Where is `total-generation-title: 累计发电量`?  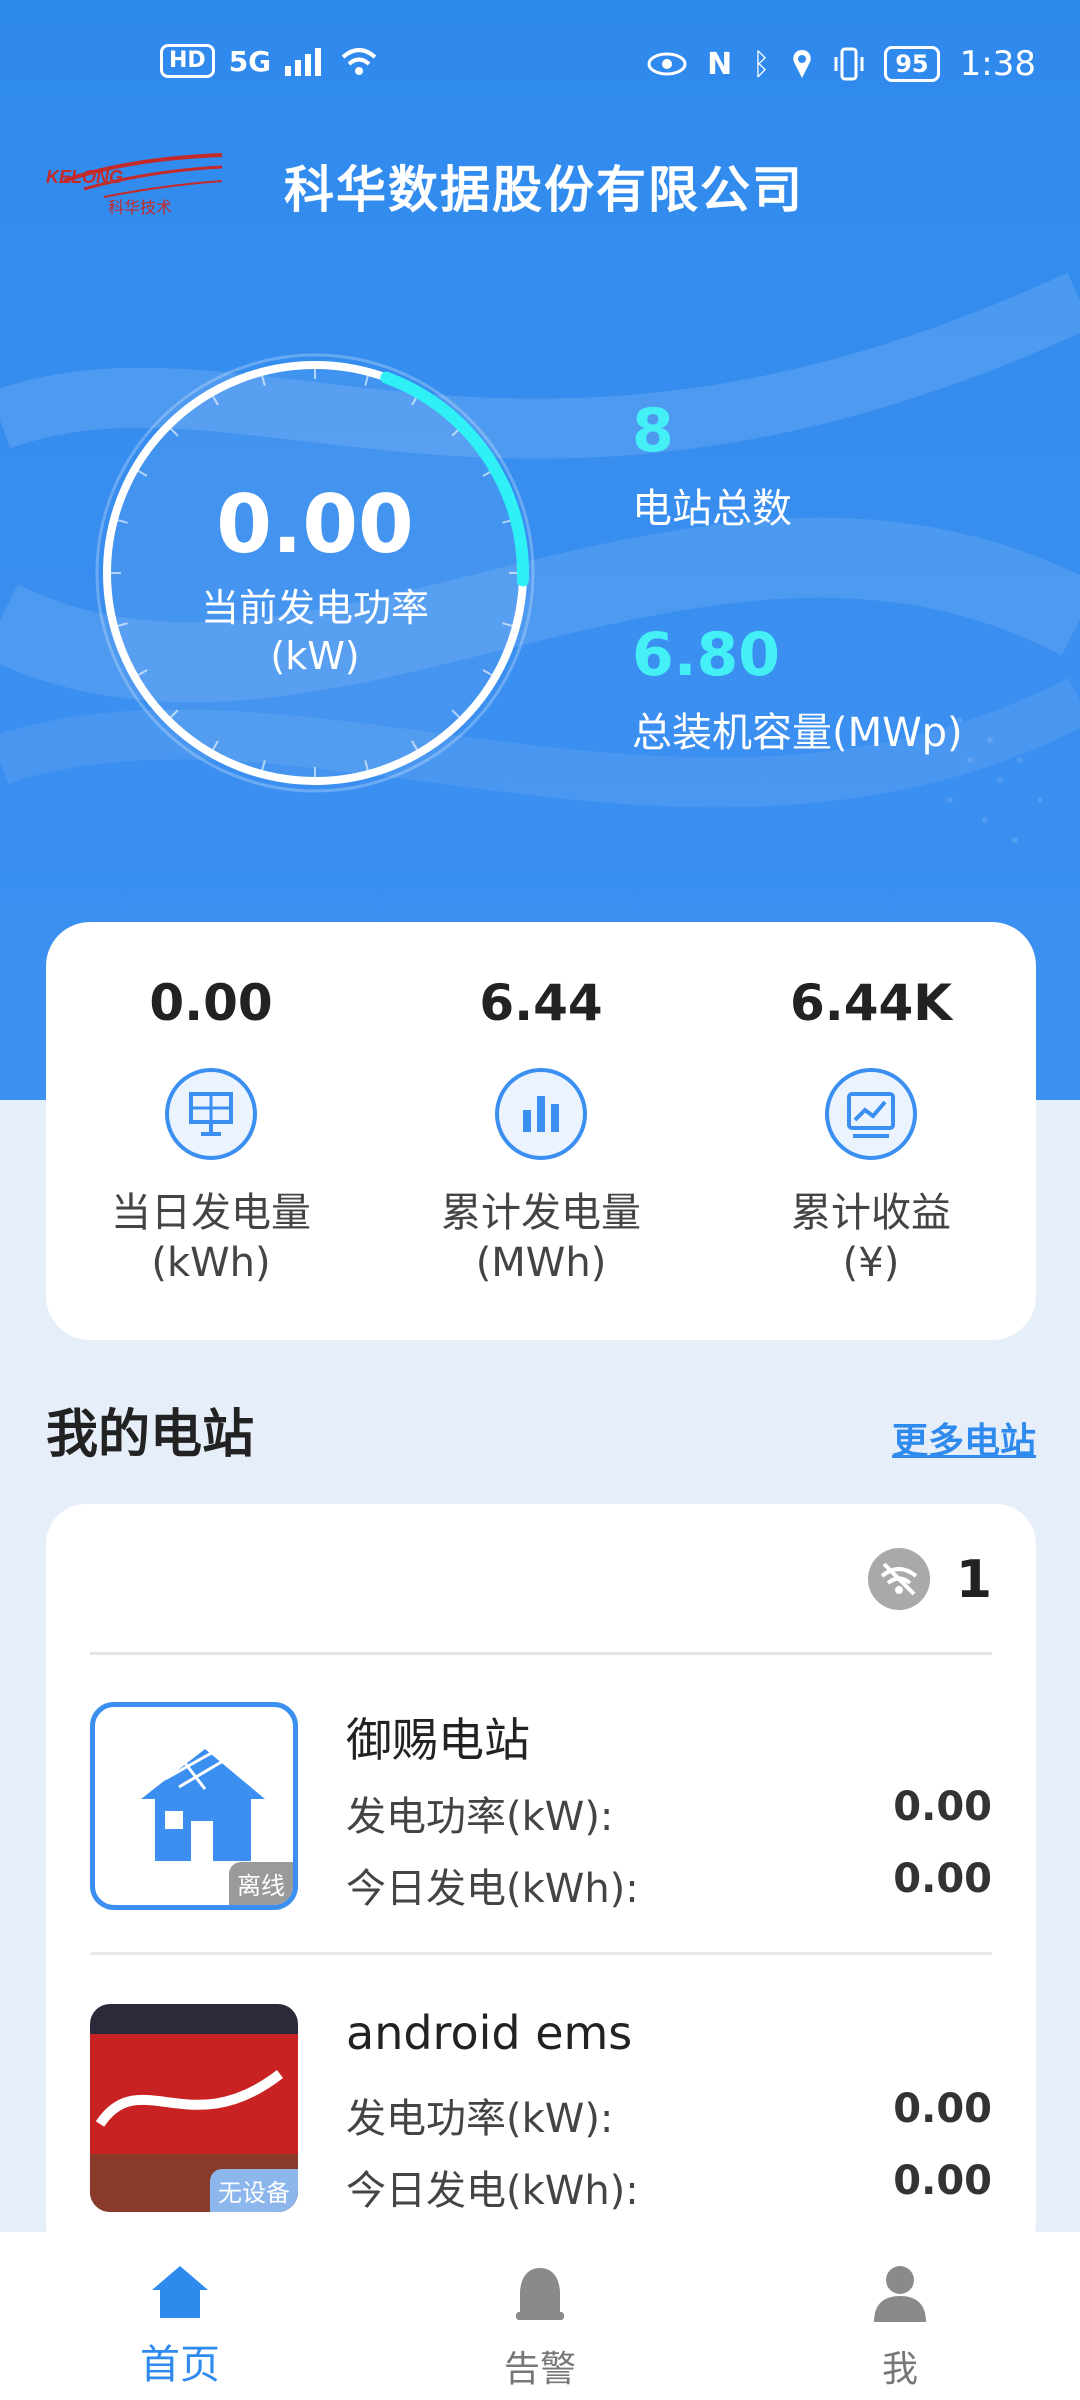
total-generation-title: 累计发电量 is located at coordinates (541, 1213).